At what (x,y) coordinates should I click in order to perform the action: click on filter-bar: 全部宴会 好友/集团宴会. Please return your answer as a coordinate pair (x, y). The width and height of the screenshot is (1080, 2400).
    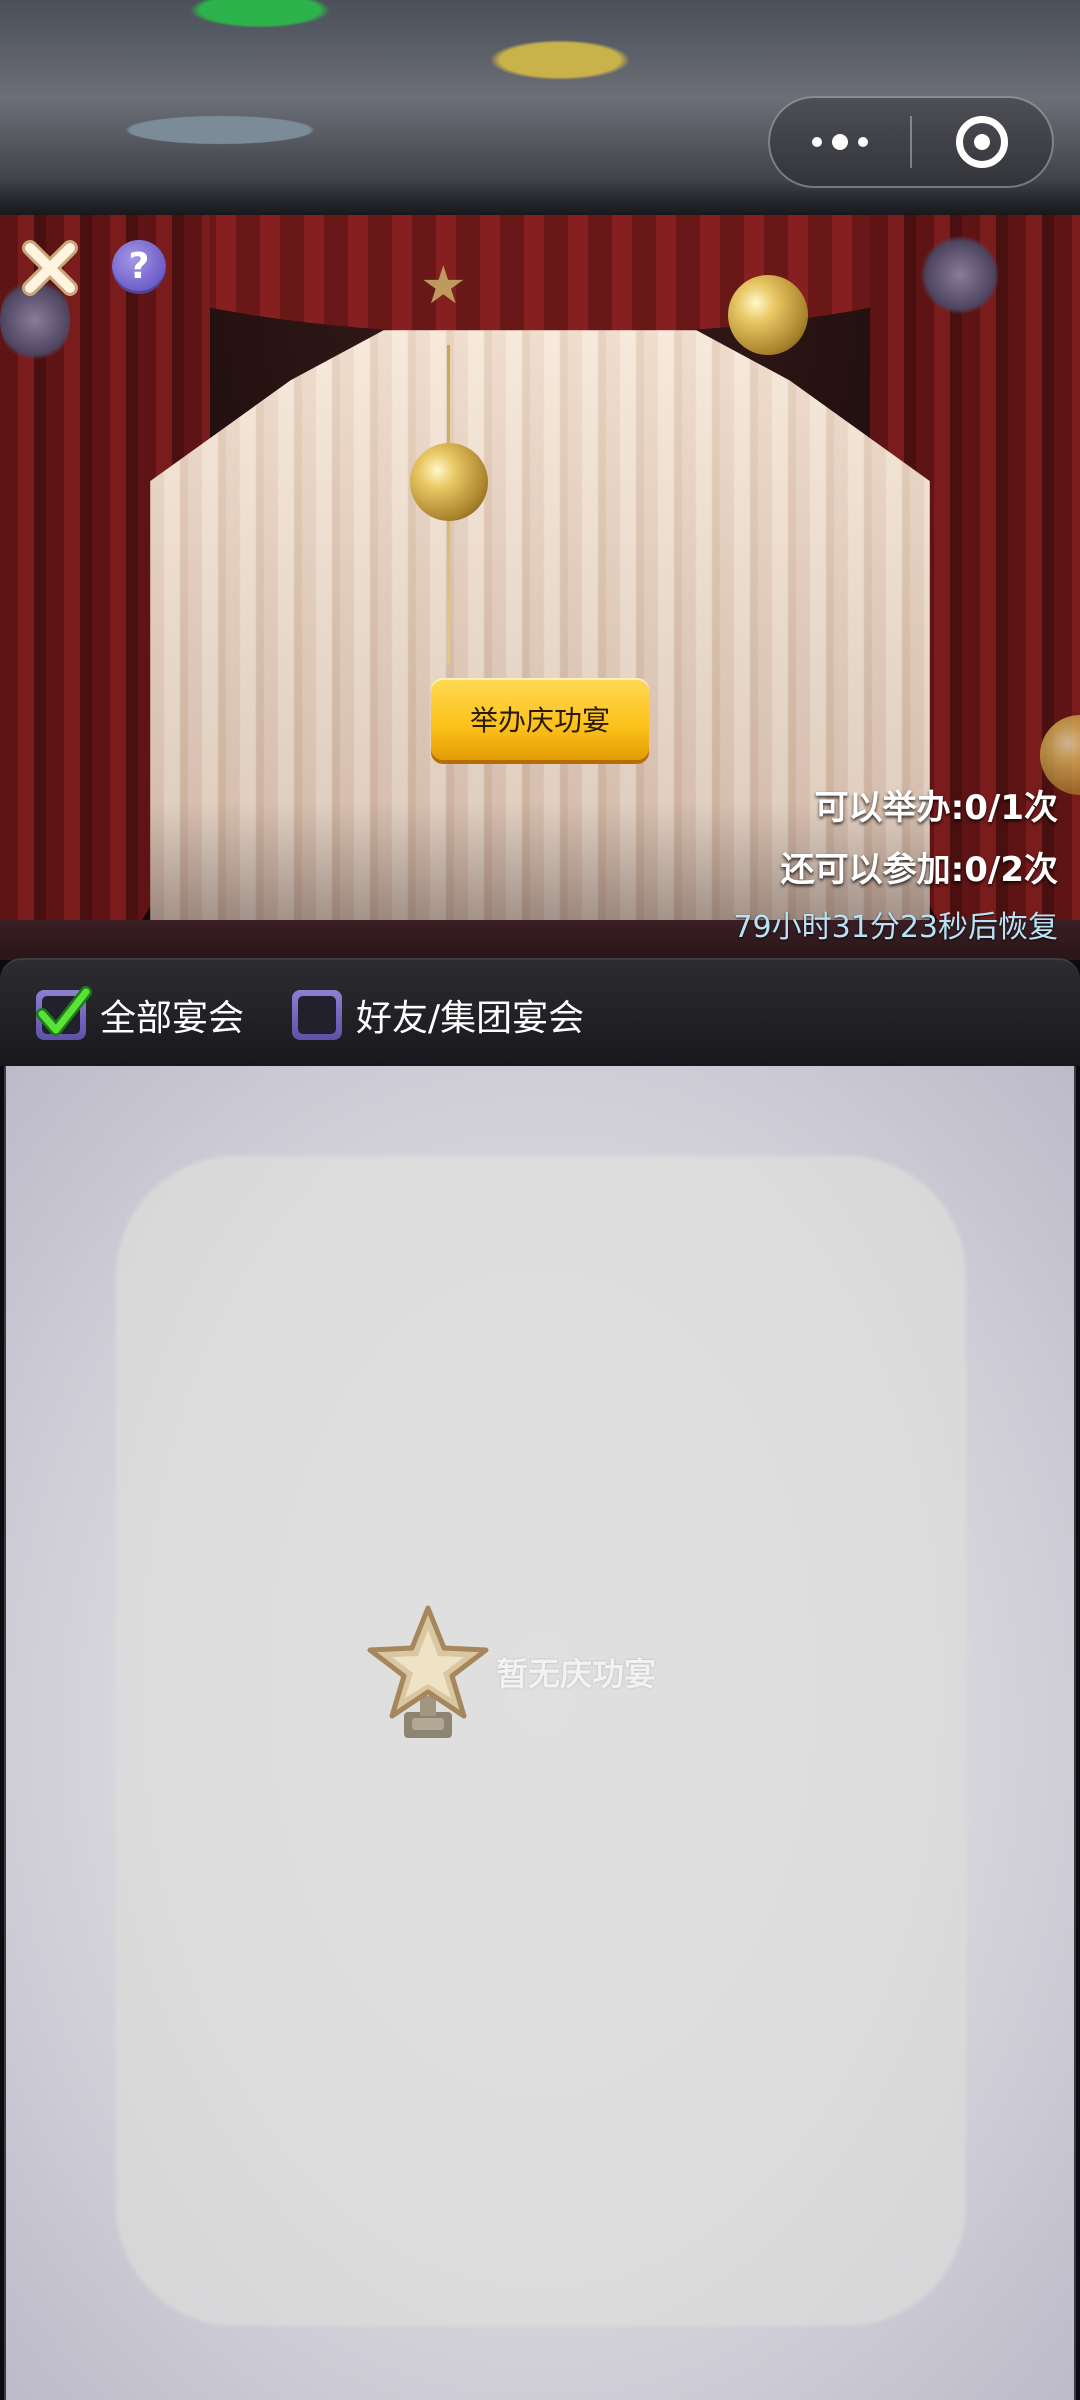
    Looking at the image, I should click on (540, 1012).